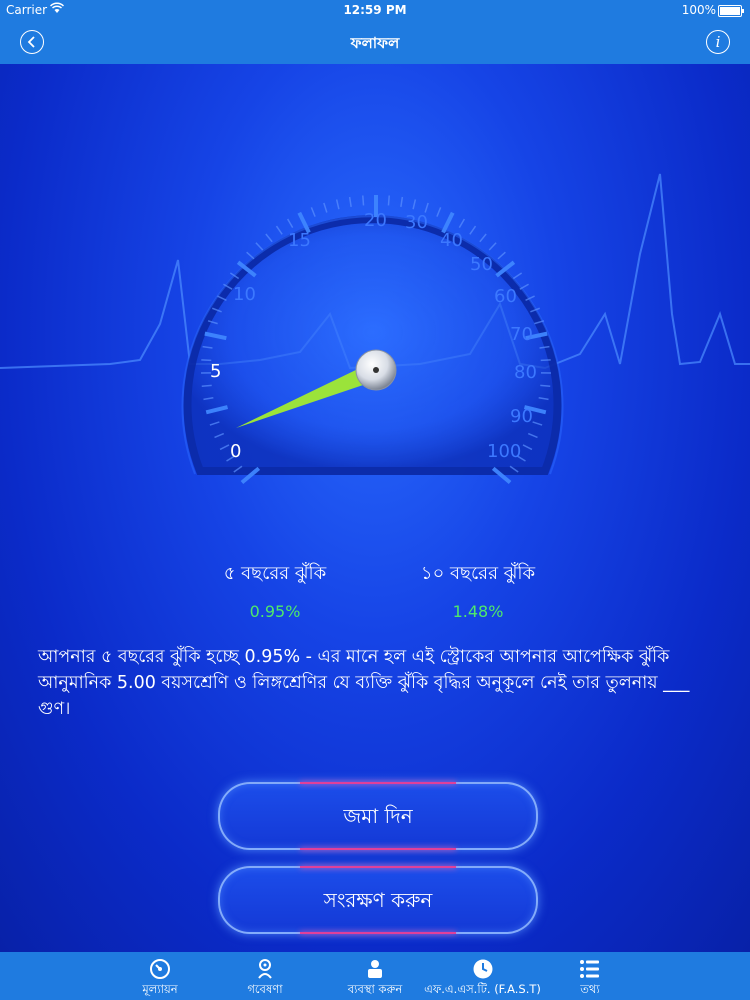 The height and width of the screenshot is (1000, 750). What do you see at coordinates (451, 240) in the screenshot?
I see `tick-label-40: 40` at bounding box center [451, 240].